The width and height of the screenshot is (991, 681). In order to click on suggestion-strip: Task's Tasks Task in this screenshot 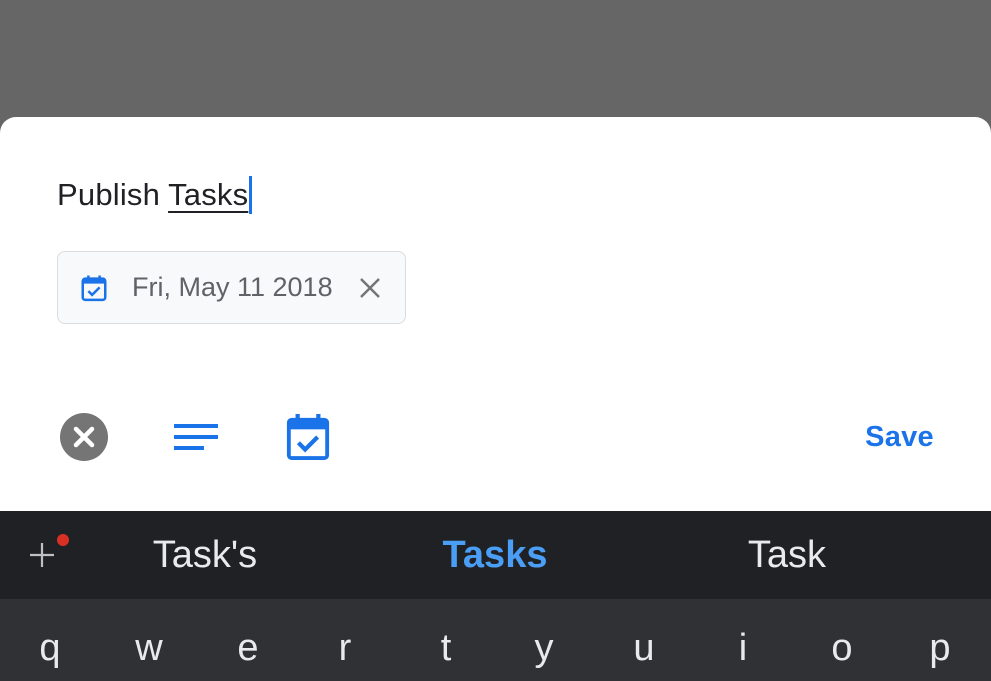, I will do `click(495, 555)`.